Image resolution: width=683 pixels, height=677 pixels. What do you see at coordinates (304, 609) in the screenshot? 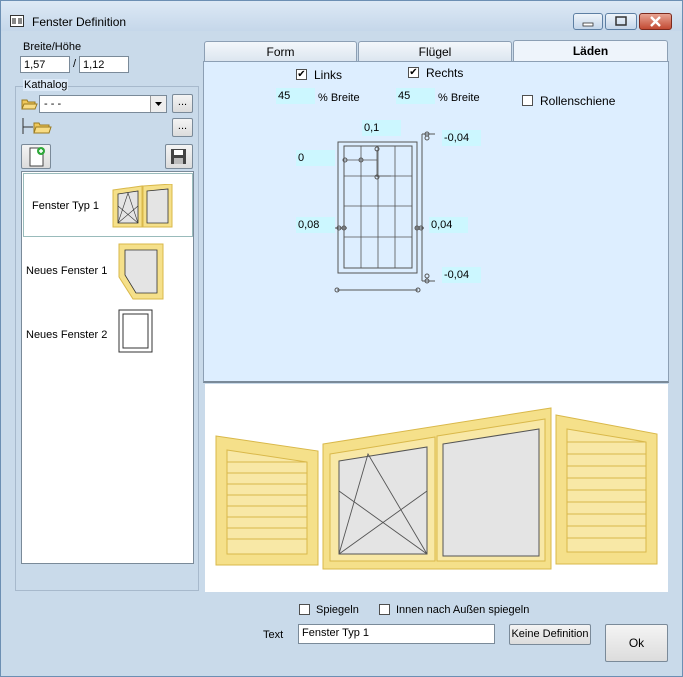
I see `spiegeln-checkbox` at bounding box center [304, 609].